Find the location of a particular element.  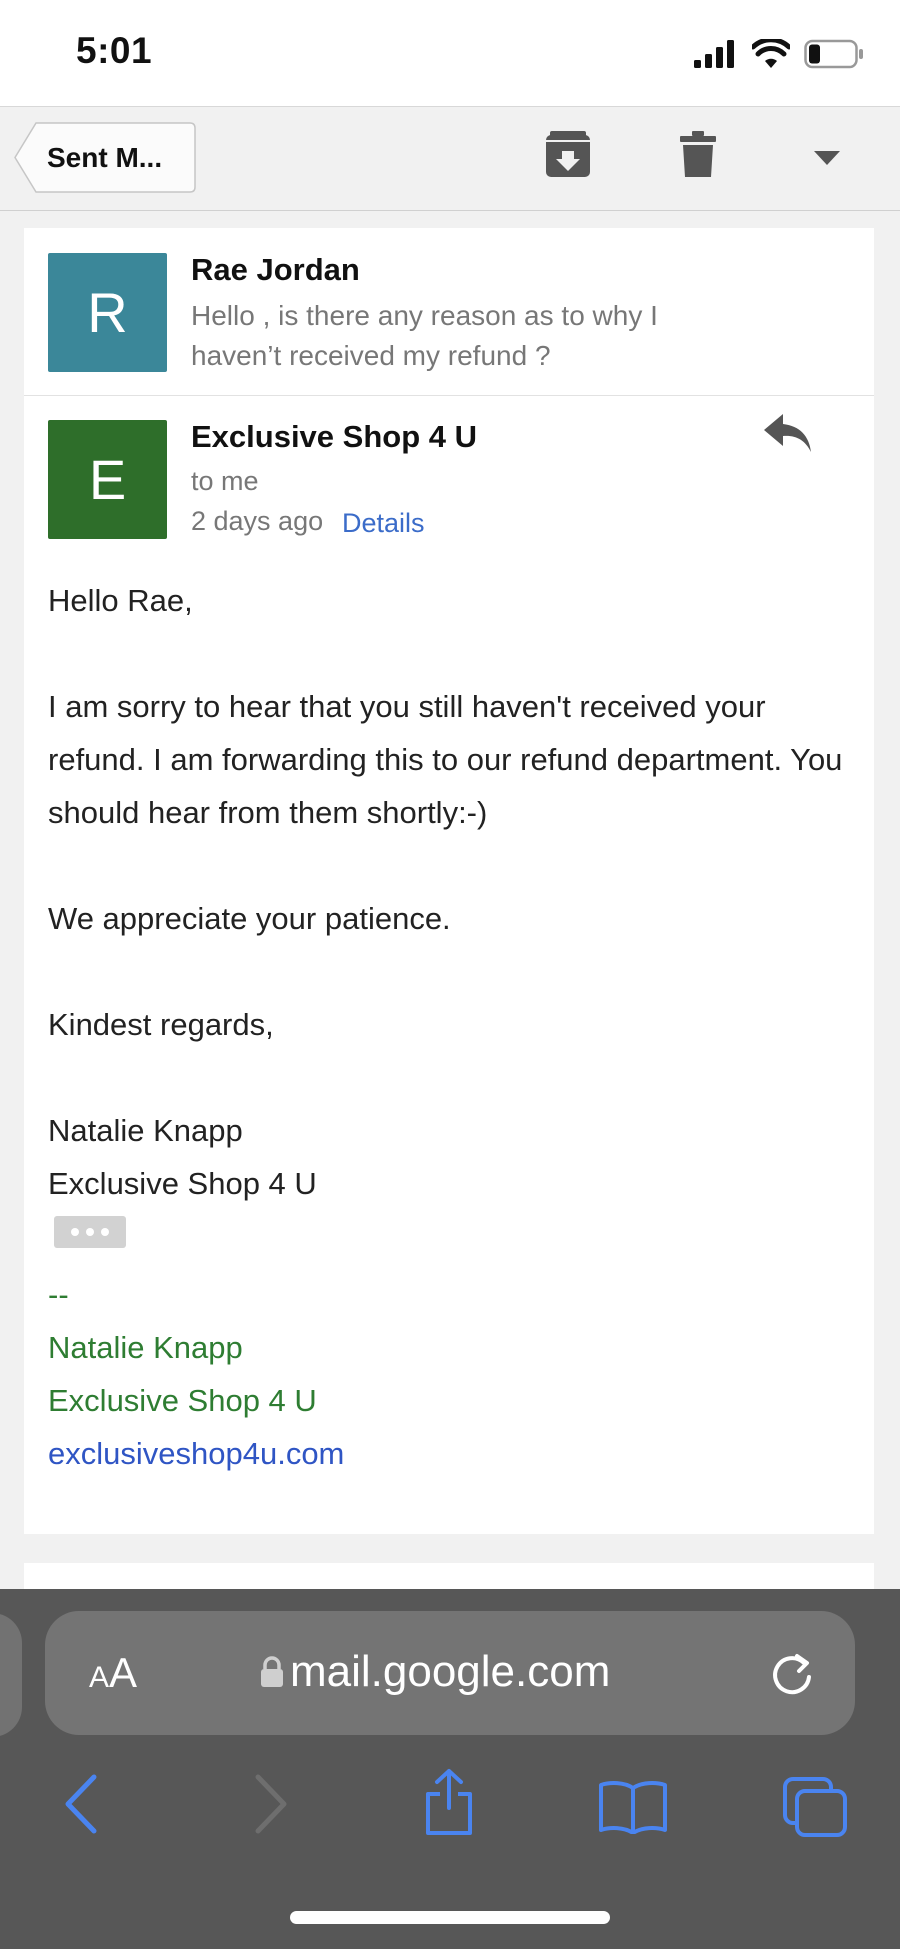

clock: 5:01 is located at coordinates (114, 50).